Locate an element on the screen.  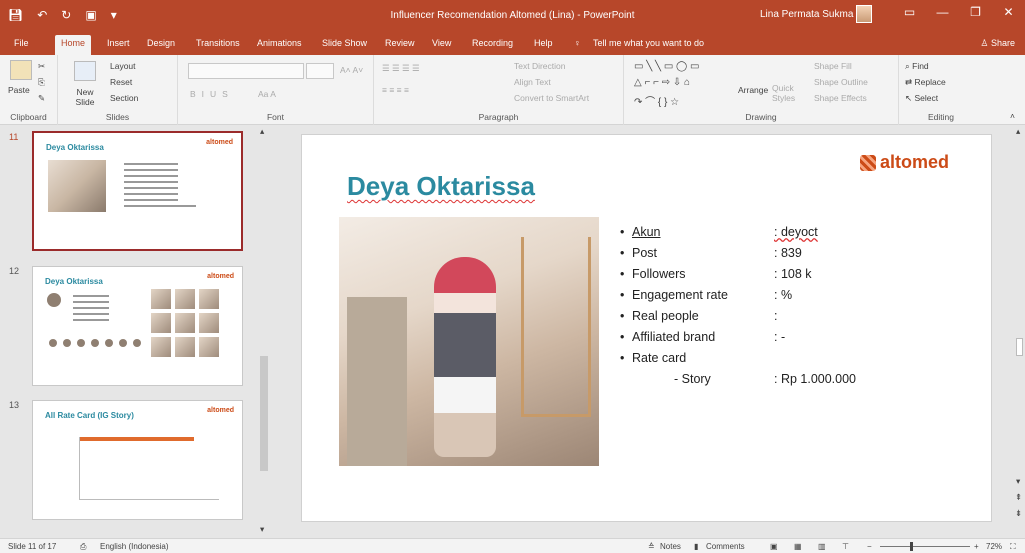
shapes-gallery-row2: △ ⌐ ⌐ ⇨ ⇩ ⌂ is located at coordinates (662, 82).